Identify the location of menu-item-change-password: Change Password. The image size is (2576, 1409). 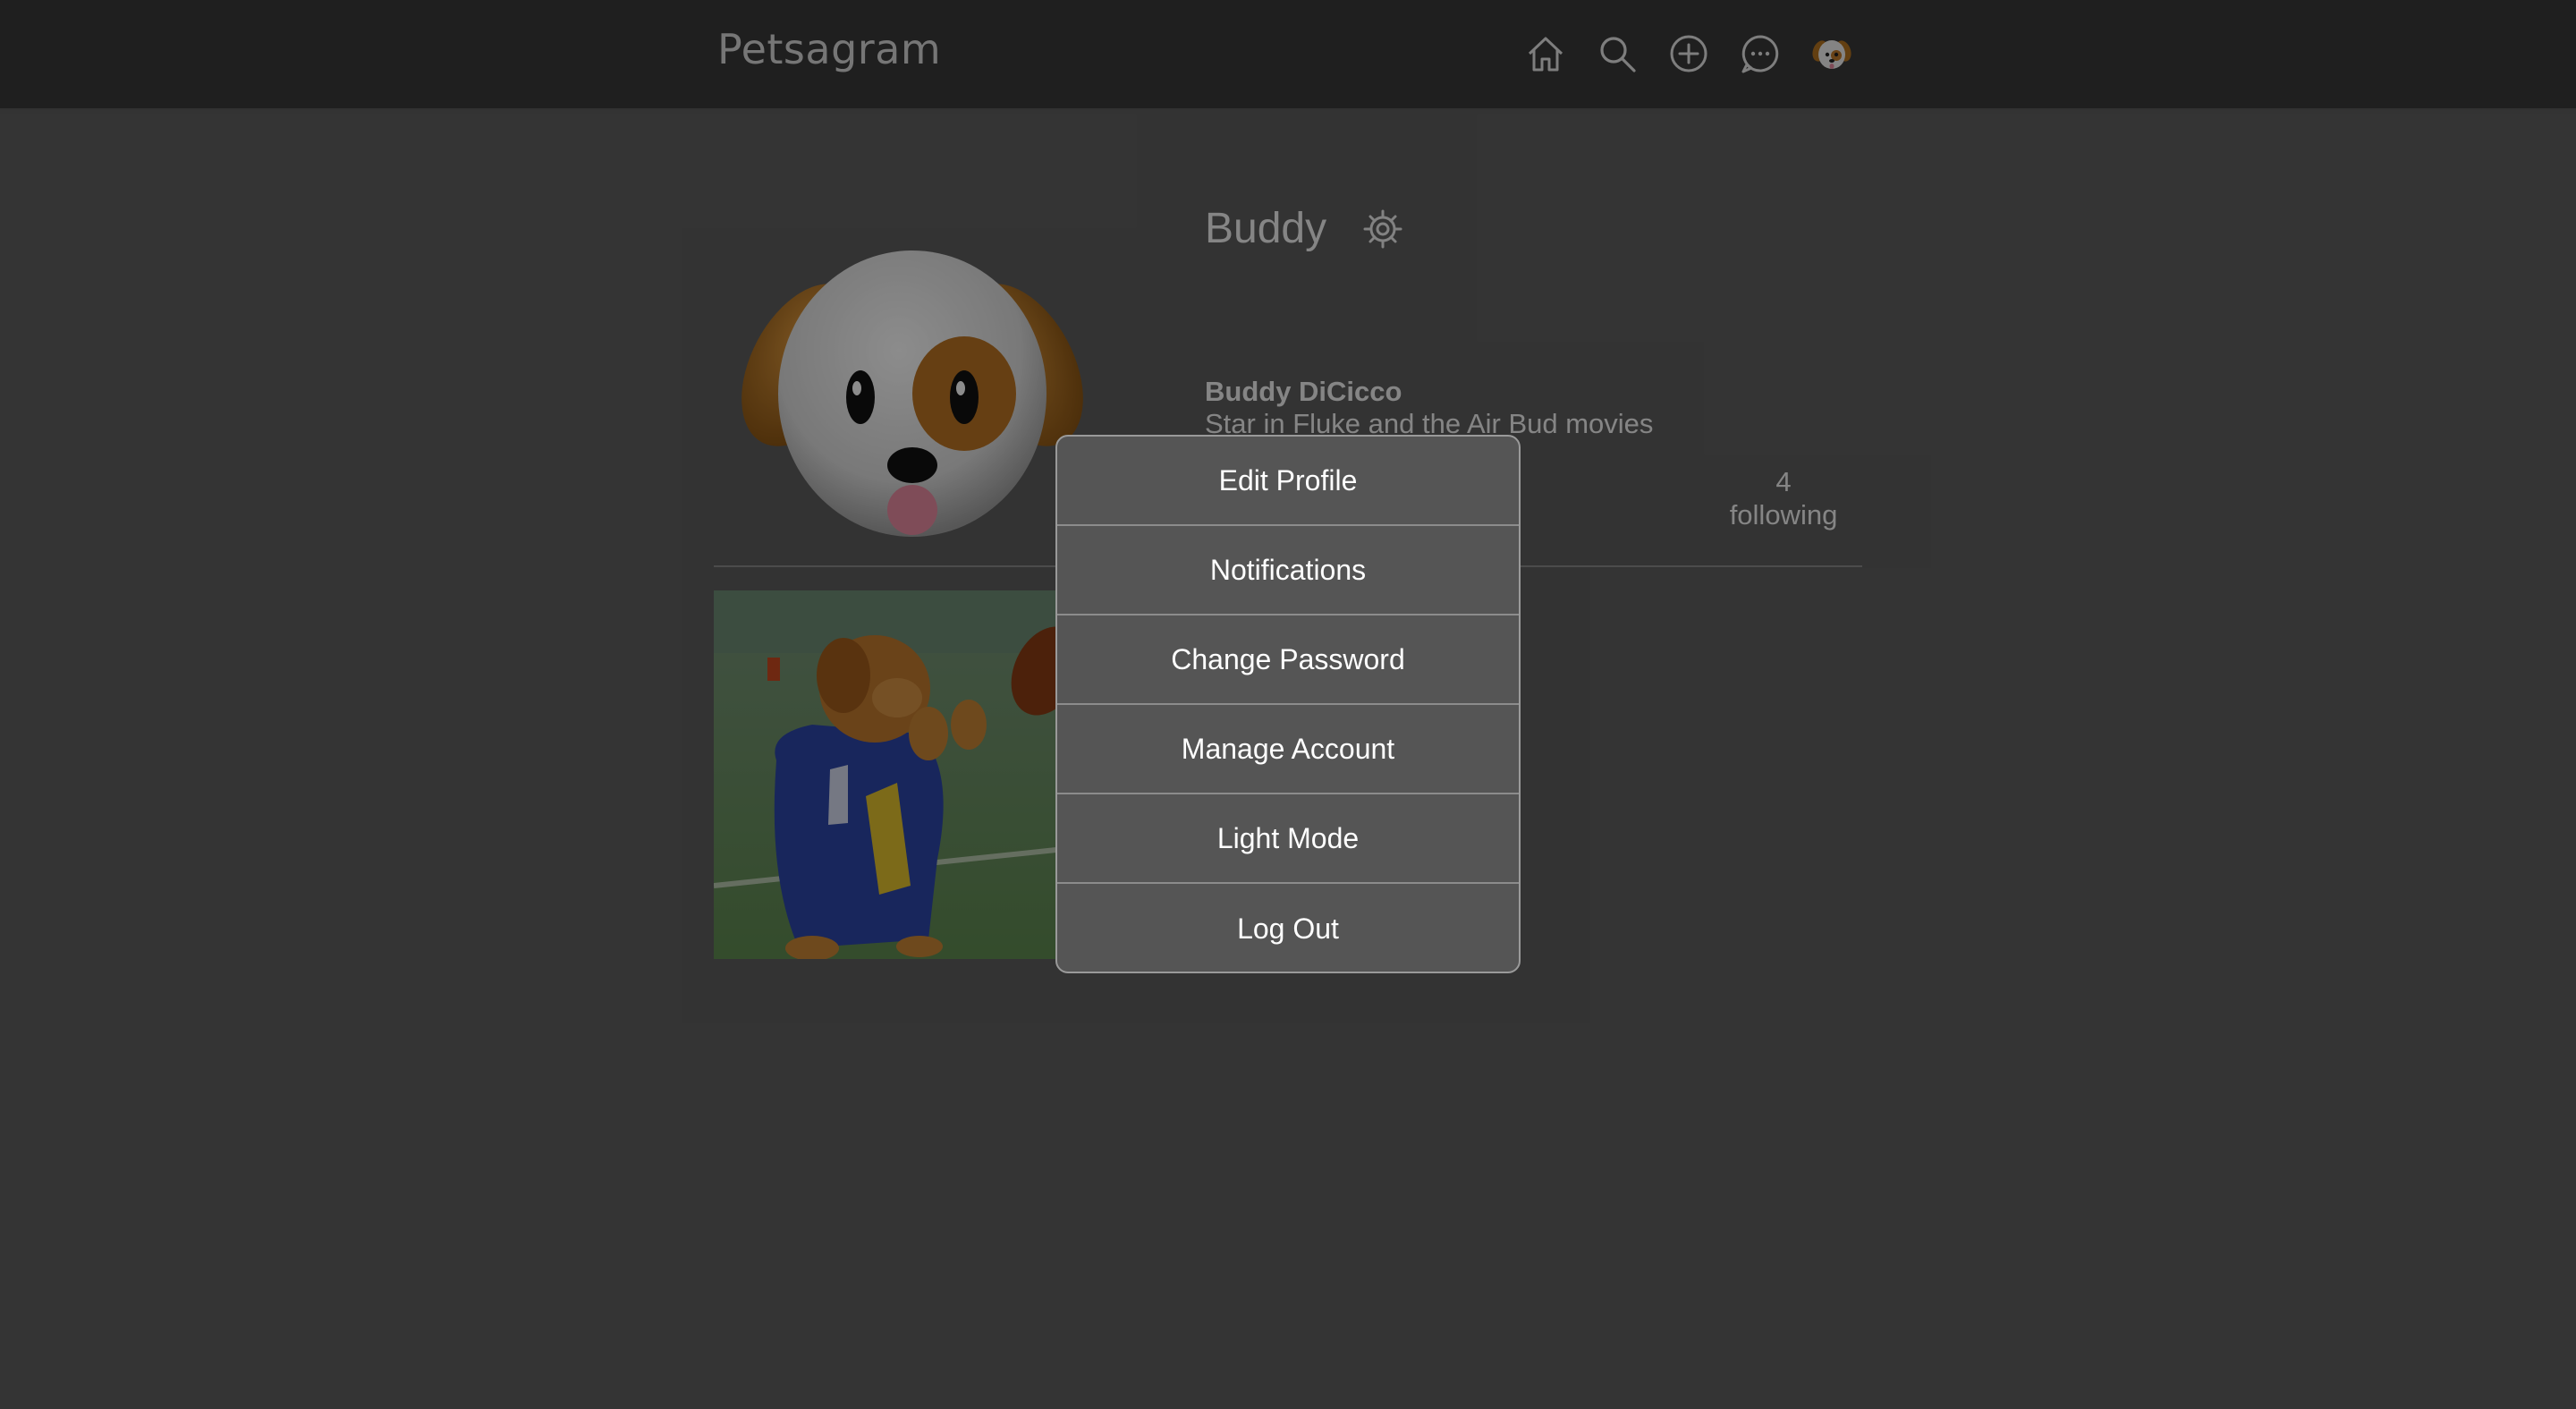
(1288, 660).